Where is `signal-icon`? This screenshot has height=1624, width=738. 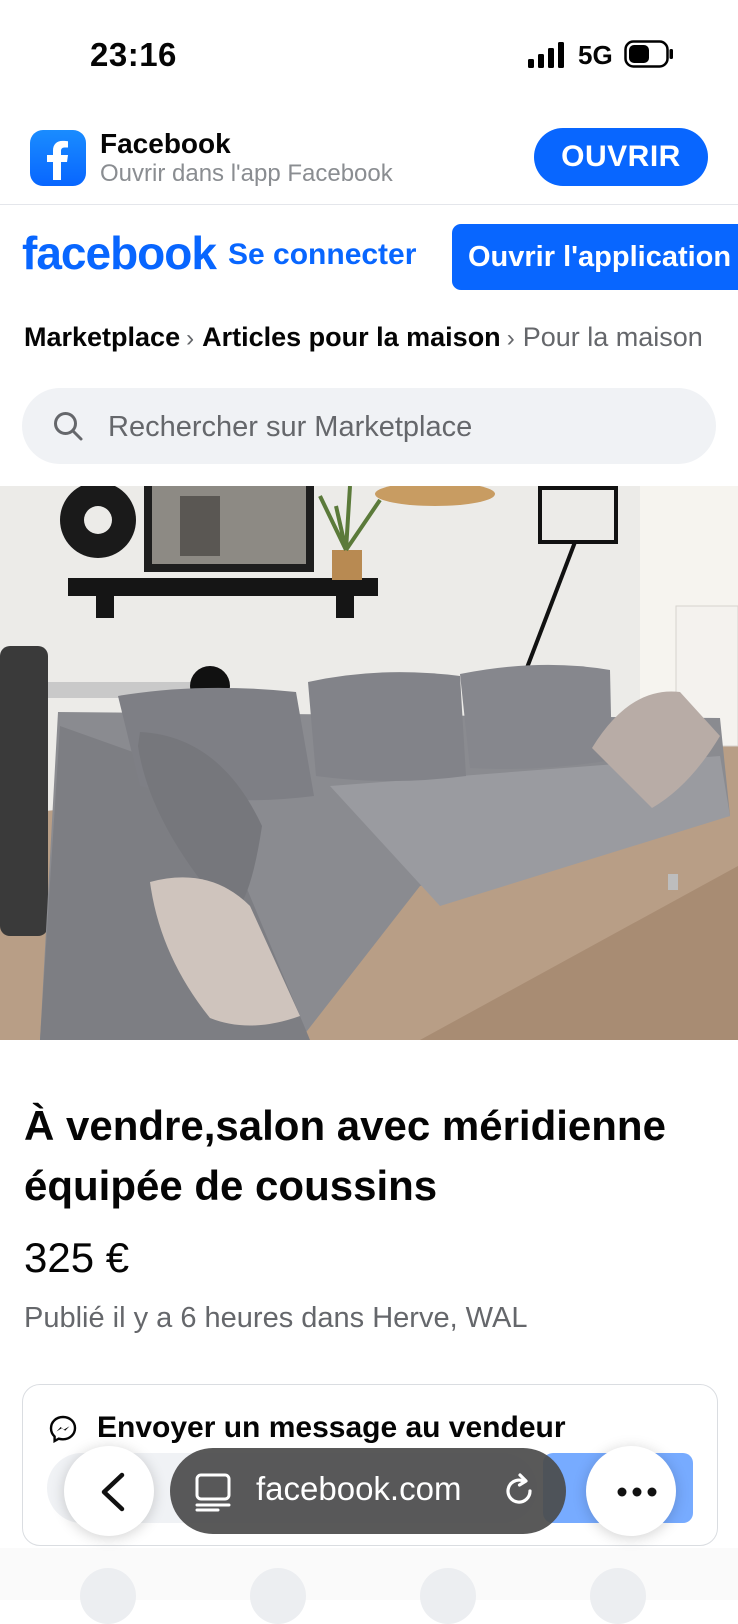 signal-icon is located at coordinates (546, 55).